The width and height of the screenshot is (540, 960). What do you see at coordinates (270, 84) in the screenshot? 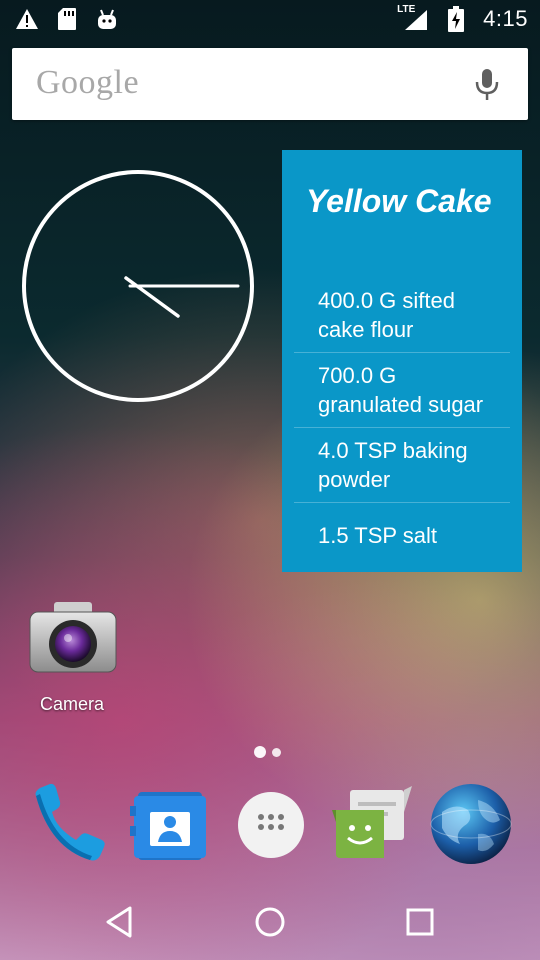
I see `google-search-bar: Google` at bounding box center [270, 84].